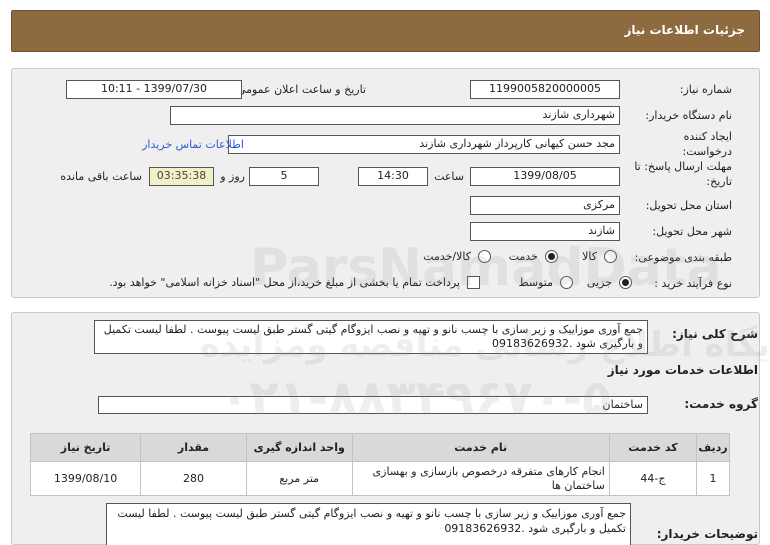 The image size is (770, 545). What do you see at coordinates (299, 447) in the screenshot?
I see `column-header-unit: واحد اندازه گیری` at bounding box center [299, 447].